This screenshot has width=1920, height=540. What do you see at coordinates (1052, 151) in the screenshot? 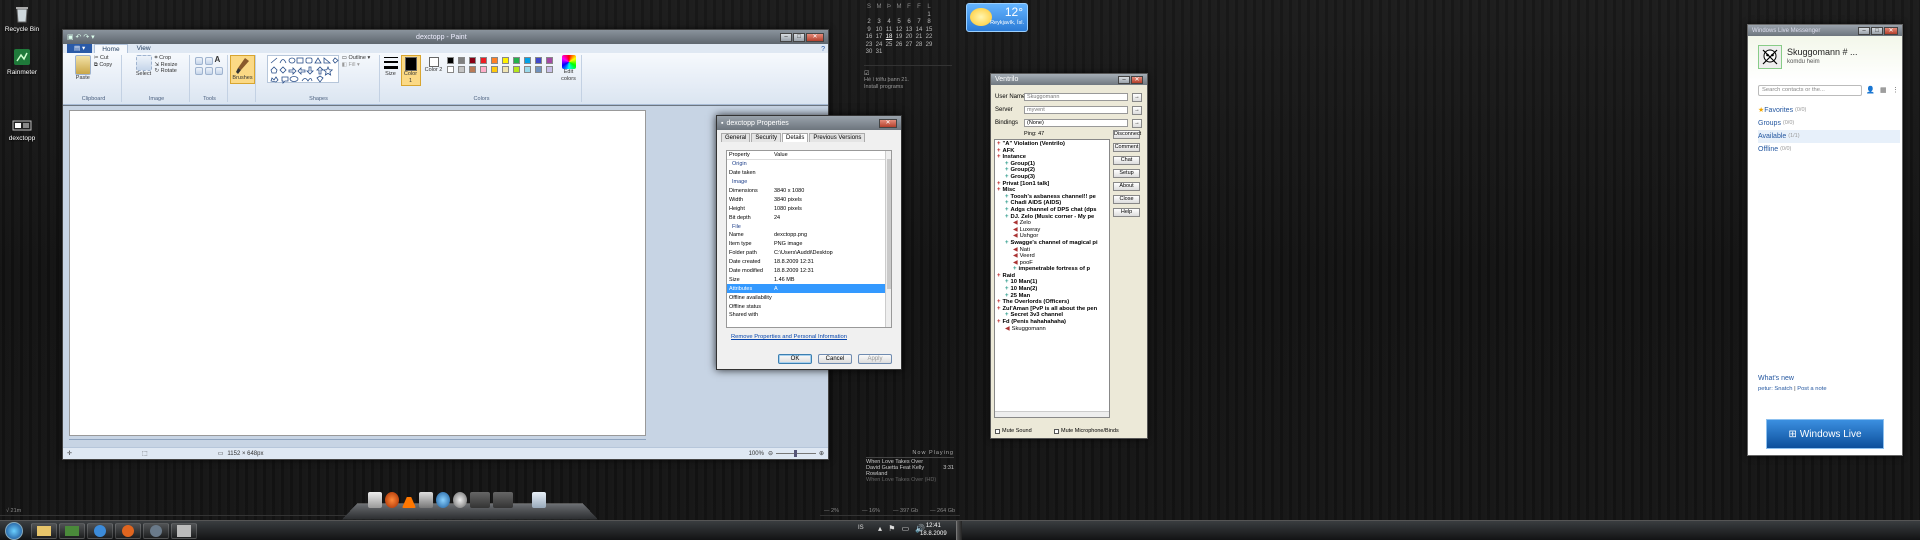
I see `channel-node: + AFK` at bounding box center [1052, 151].